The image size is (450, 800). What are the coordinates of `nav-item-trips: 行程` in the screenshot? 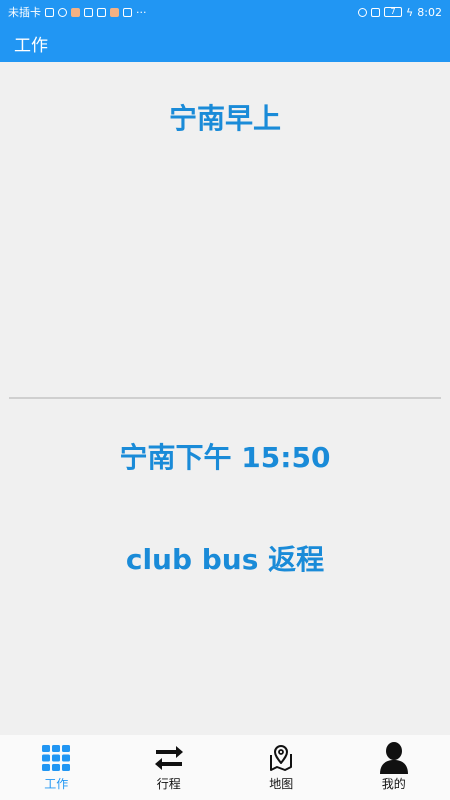 It's located at (169, 767).